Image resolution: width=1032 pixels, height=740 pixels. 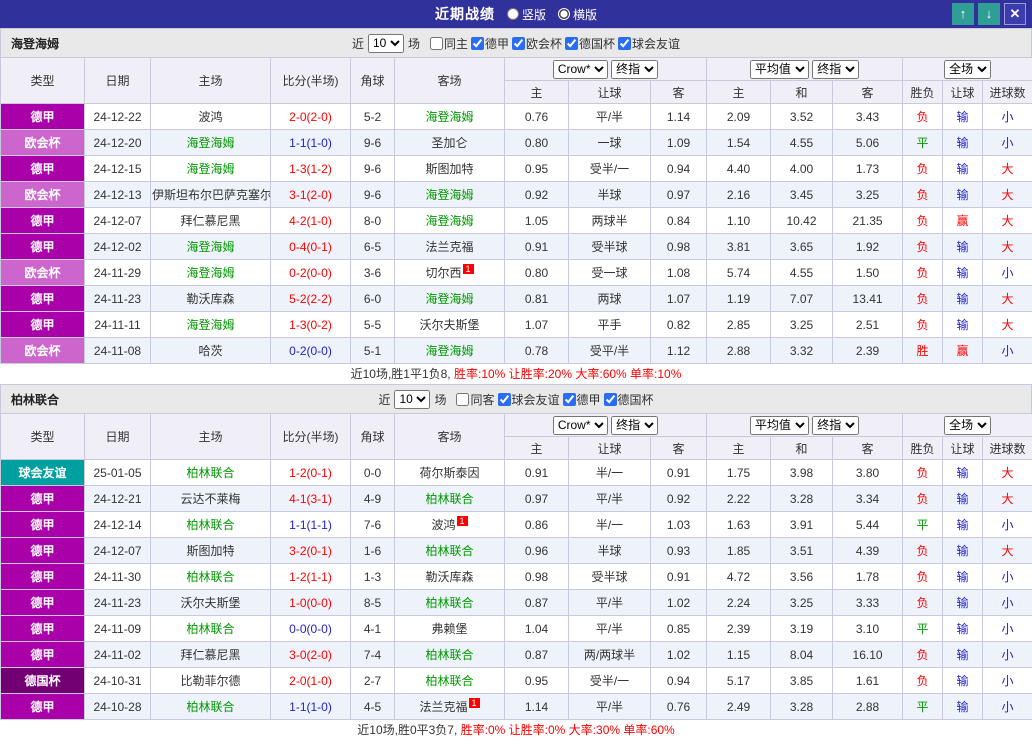 I want to click on filter-option: 欧会杯, so click(x=537, y=43).